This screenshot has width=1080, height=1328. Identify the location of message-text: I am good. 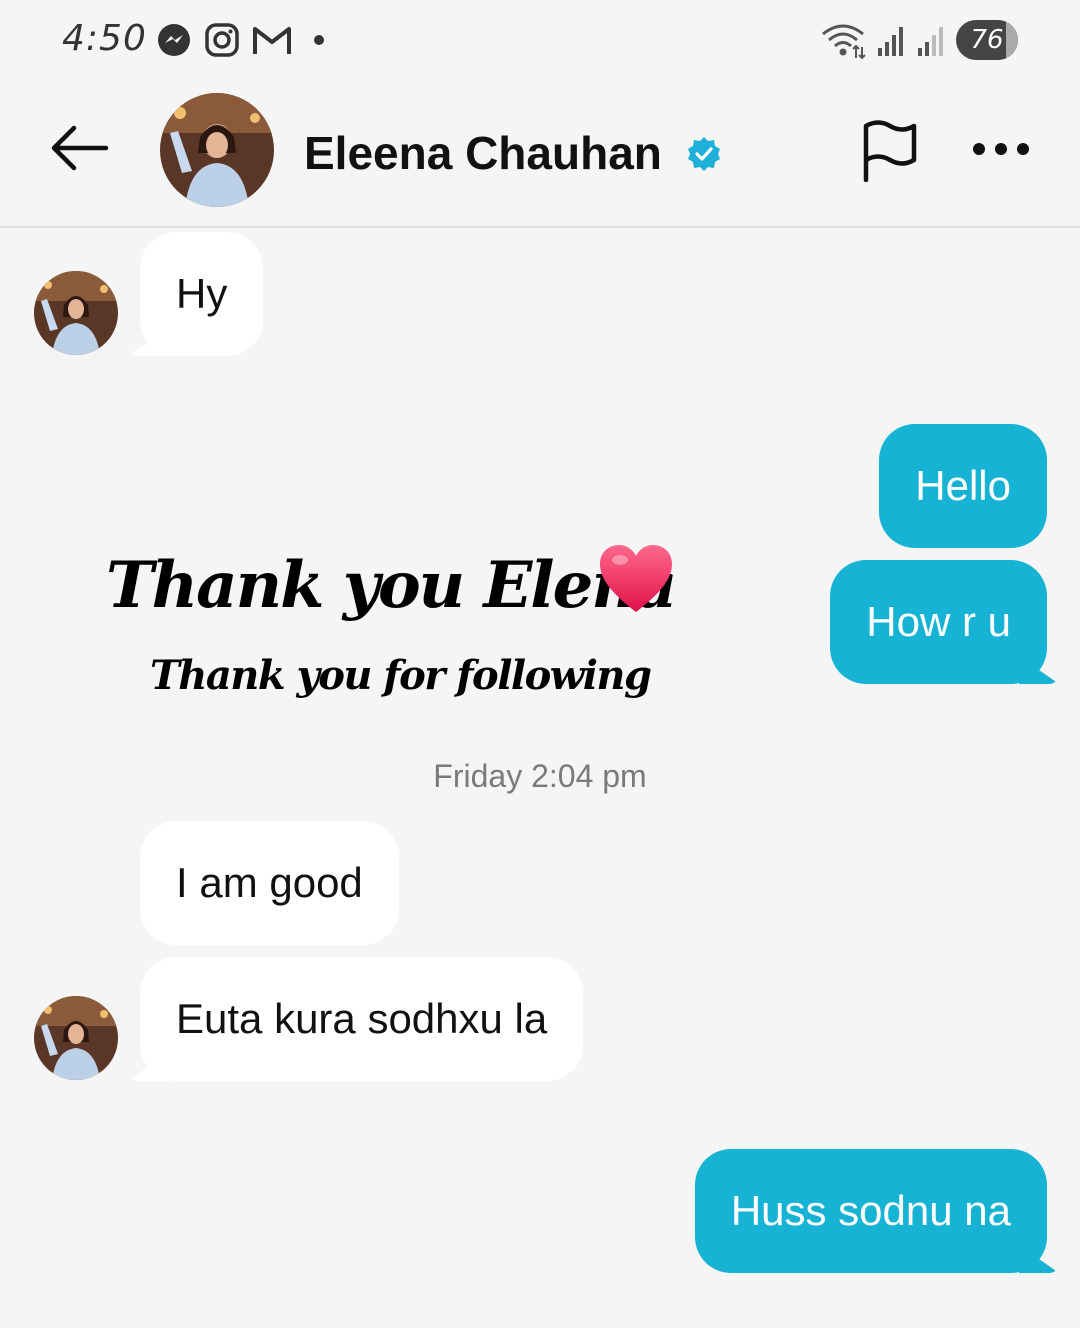
(269, 882).